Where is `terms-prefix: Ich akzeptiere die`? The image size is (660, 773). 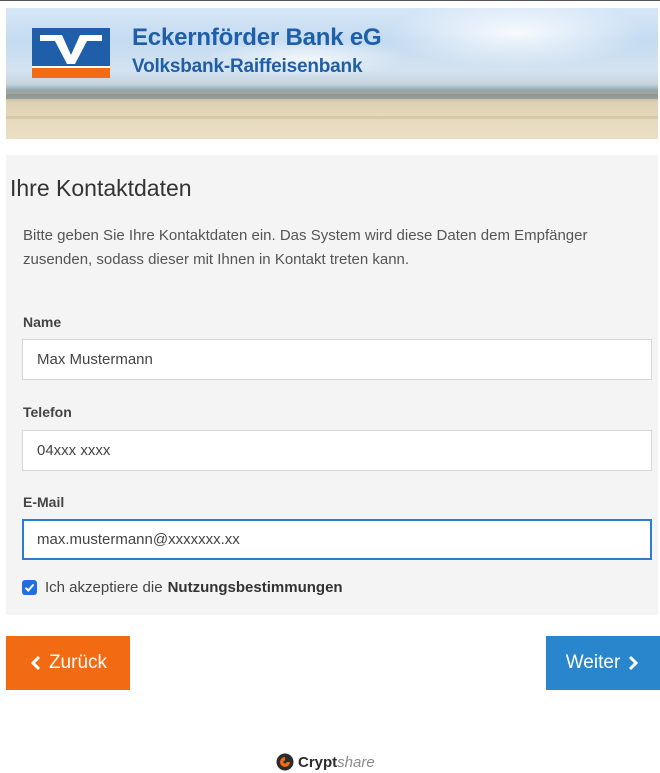 terms-prefix: Ich akzeptiere die is located at coordinates (104, 587).